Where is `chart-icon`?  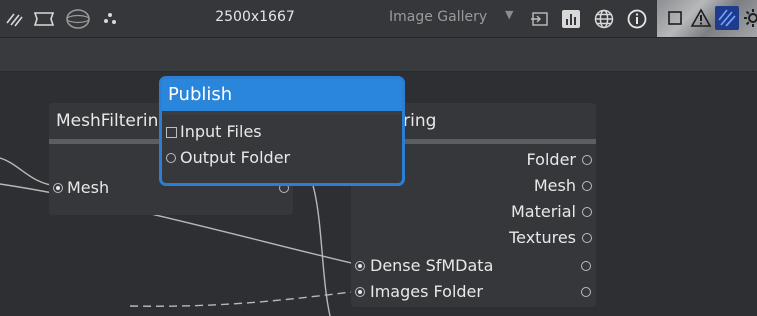 chart-icon is located at coordinates (571, 19).